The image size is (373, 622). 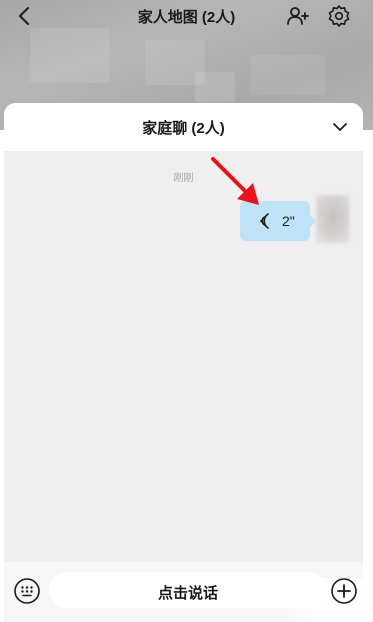 I want to click on voice-wave-icon, so click(x=264, y=221).